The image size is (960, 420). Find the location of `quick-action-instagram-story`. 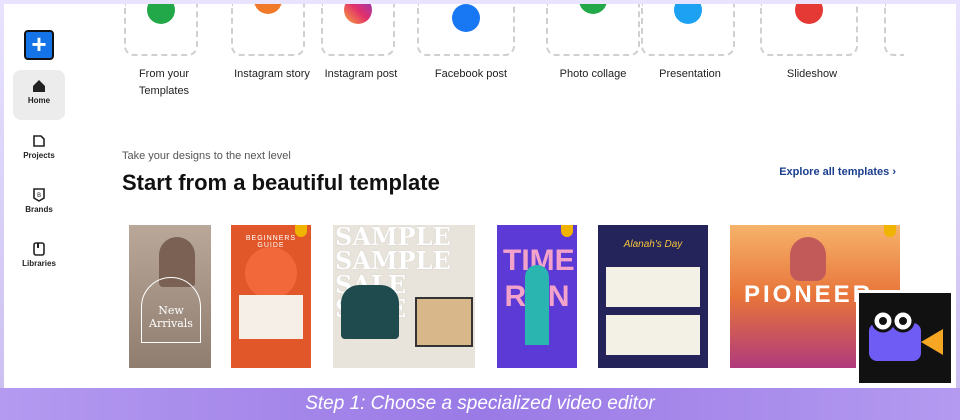

quick-action-instagram-story is located at coordinates (268, 30).